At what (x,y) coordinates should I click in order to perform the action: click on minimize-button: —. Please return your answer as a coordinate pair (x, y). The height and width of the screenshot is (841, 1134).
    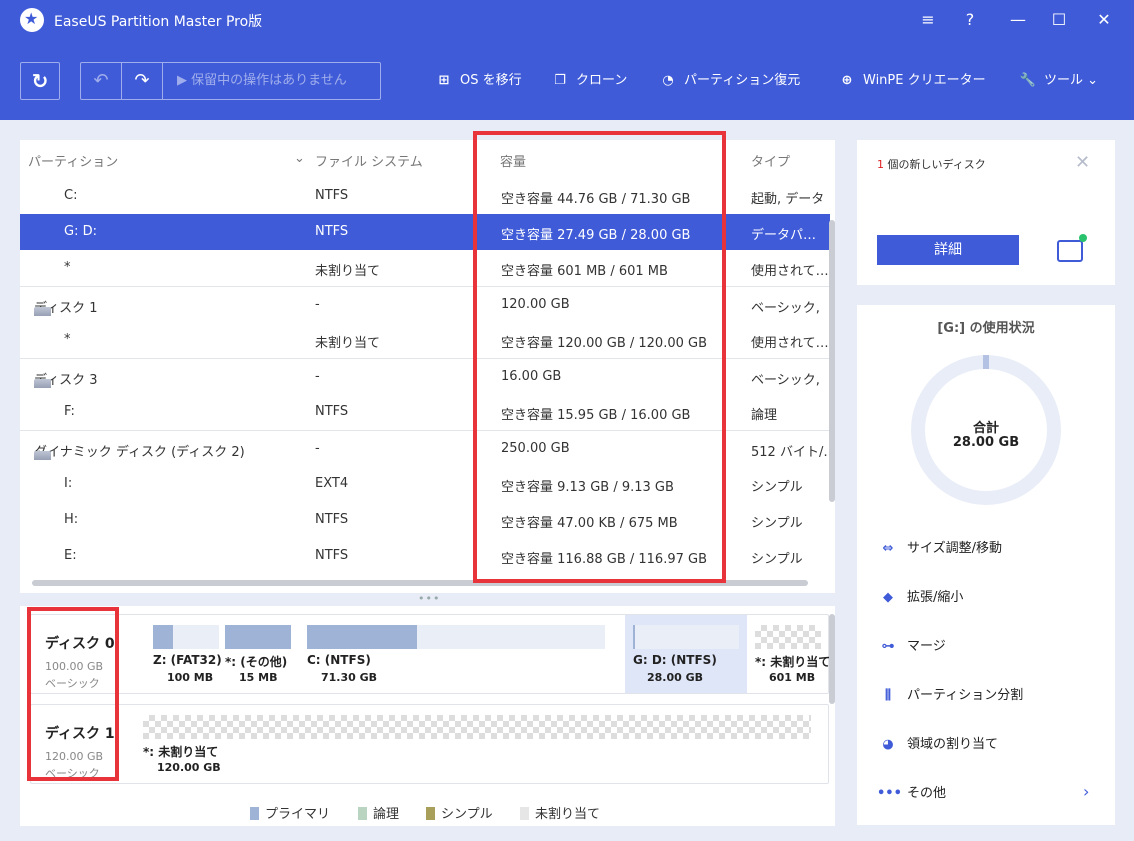
    Looking at the image, I should click on (1018, 20).